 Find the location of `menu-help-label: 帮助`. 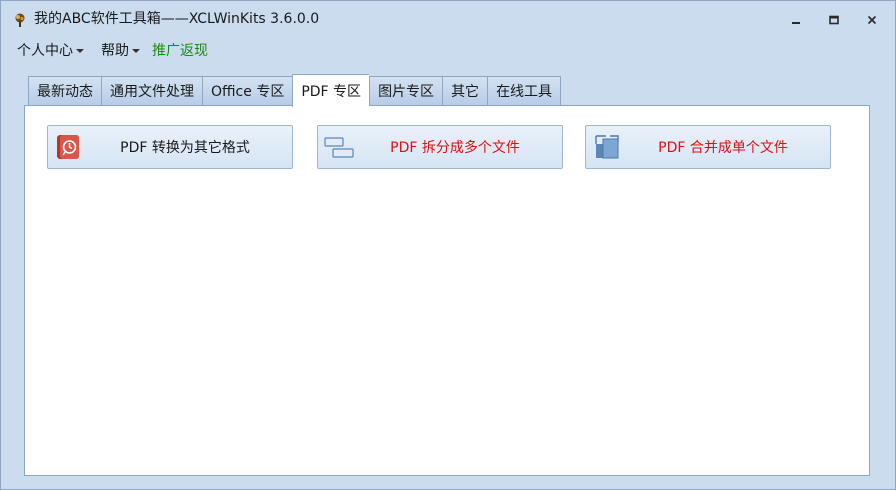

menu-help-label: 帮助 is located at coordinates (115, 51).